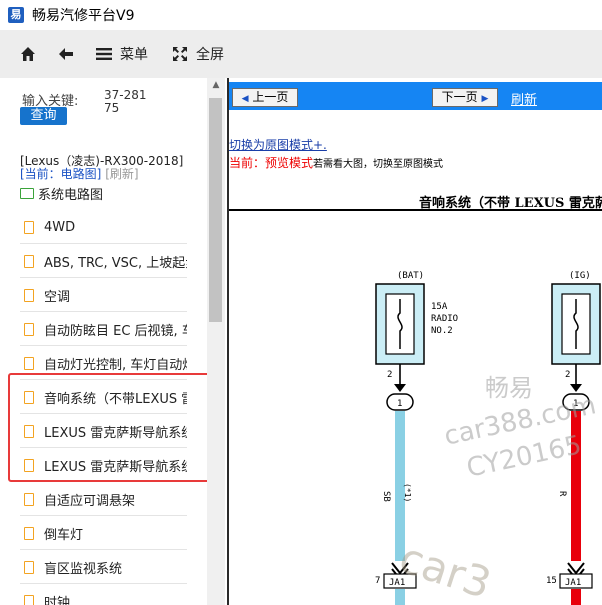  Describe the element at coordinates (216, 87) in the screenshot. I see `scroll-up-arrow-icon: ▲` at that location.